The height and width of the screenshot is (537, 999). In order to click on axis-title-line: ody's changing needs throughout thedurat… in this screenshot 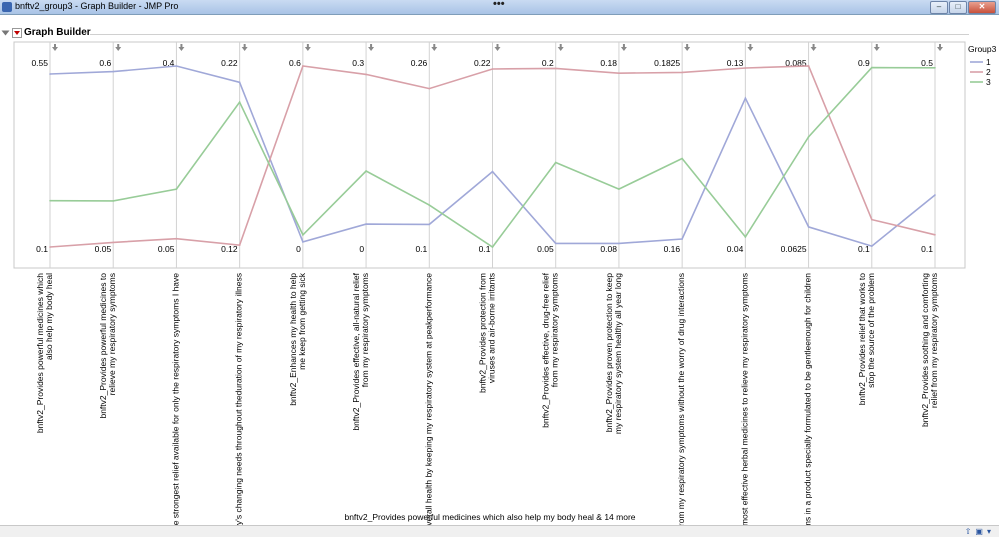, I will do `click(239, 404)`.